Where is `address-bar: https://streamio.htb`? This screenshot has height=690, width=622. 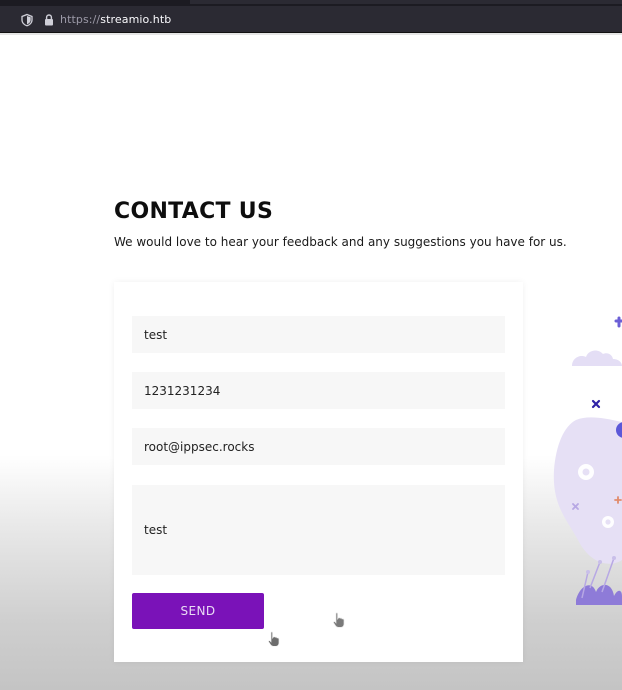 address-bar: https://streamio.htb is located at coordinates (311, 19).